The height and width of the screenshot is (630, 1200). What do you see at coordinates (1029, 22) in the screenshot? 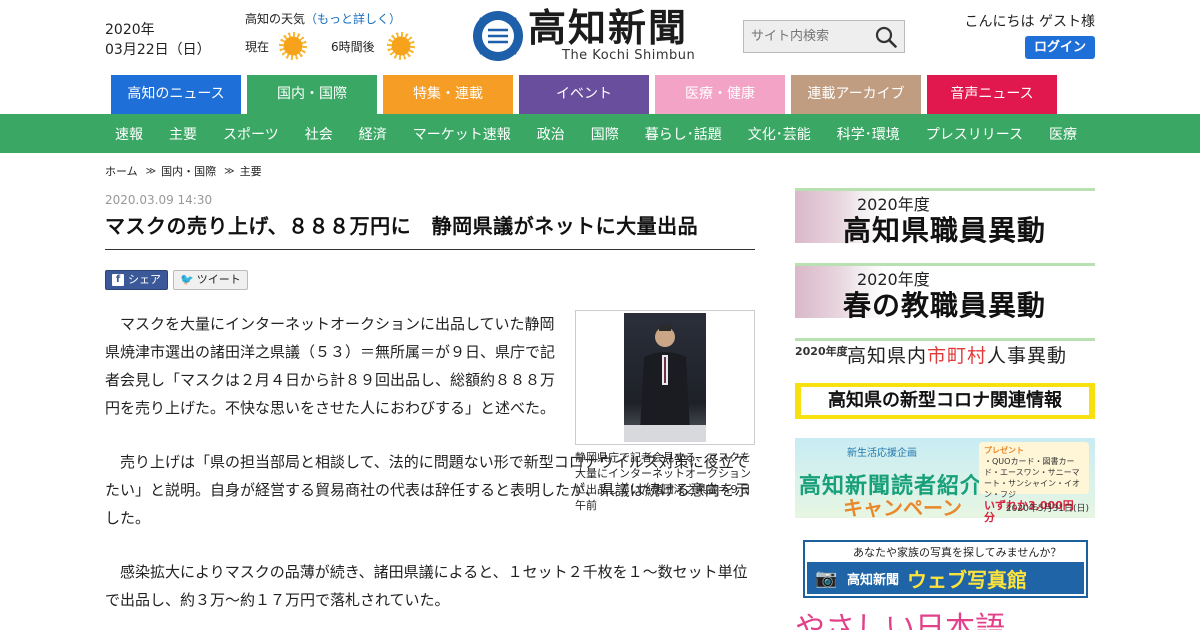
I see `user-greeting: こんにちは ゲスト様` at bounding box center [1029, 22].